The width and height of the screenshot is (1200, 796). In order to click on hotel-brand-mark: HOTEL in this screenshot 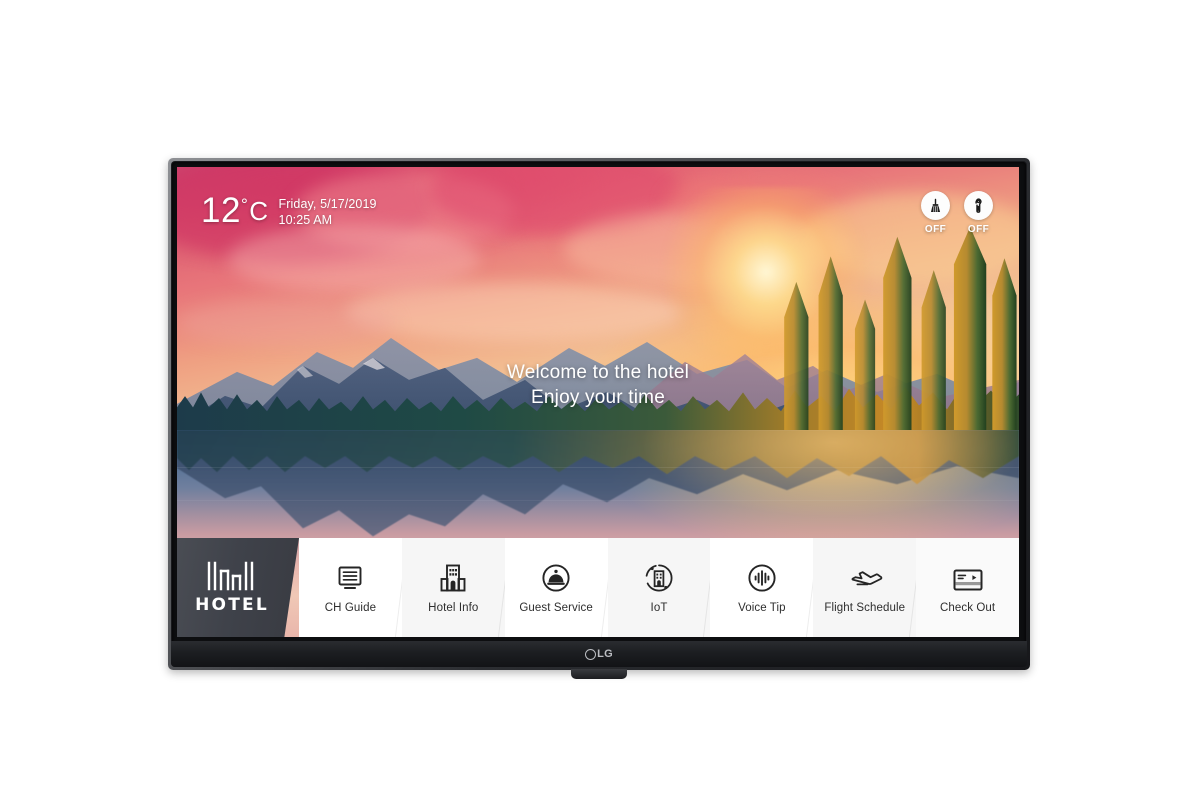, I will do `click(232, 588)`.